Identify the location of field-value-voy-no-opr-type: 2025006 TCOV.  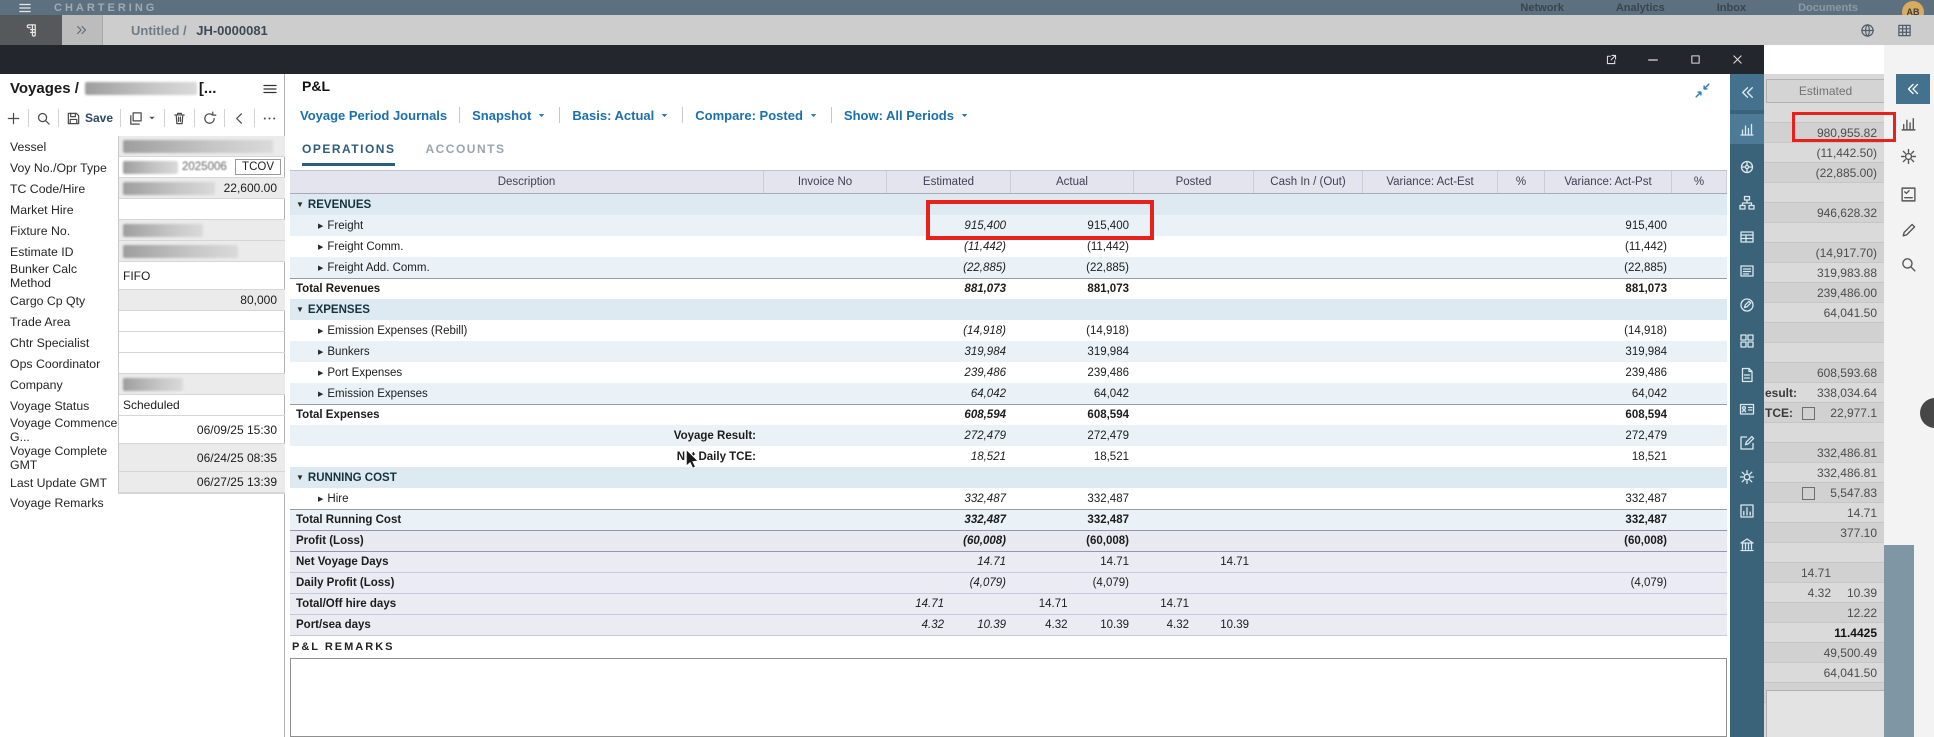
(201, 167).